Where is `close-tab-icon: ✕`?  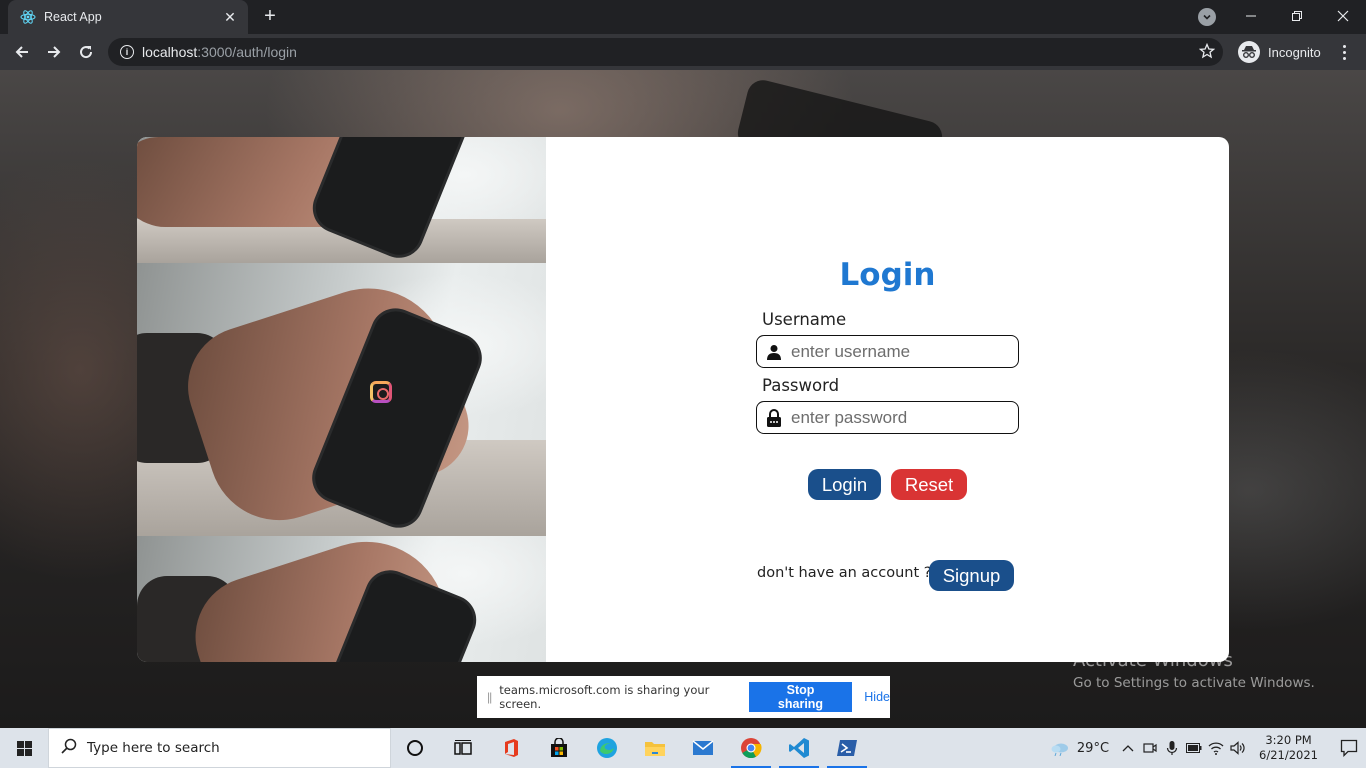 close-tab-icon: ✕ is located at coordinates (230, 17).